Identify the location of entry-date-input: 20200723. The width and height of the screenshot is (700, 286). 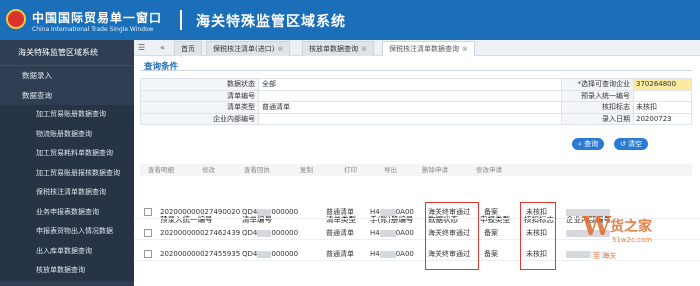
(663, 118).